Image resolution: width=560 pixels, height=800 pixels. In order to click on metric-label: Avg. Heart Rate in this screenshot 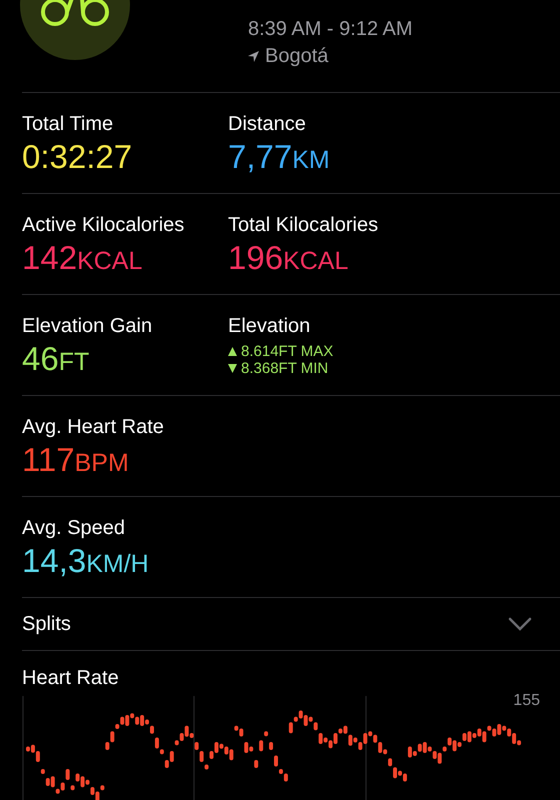, I will do `click(93, 427)`.